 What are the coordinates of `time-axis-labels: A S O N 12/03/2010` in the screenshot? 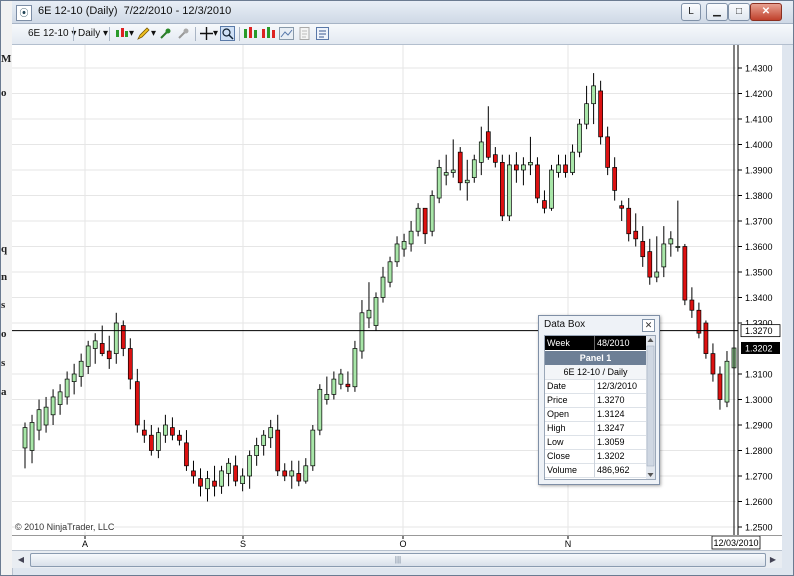 It's located at (421, 542).